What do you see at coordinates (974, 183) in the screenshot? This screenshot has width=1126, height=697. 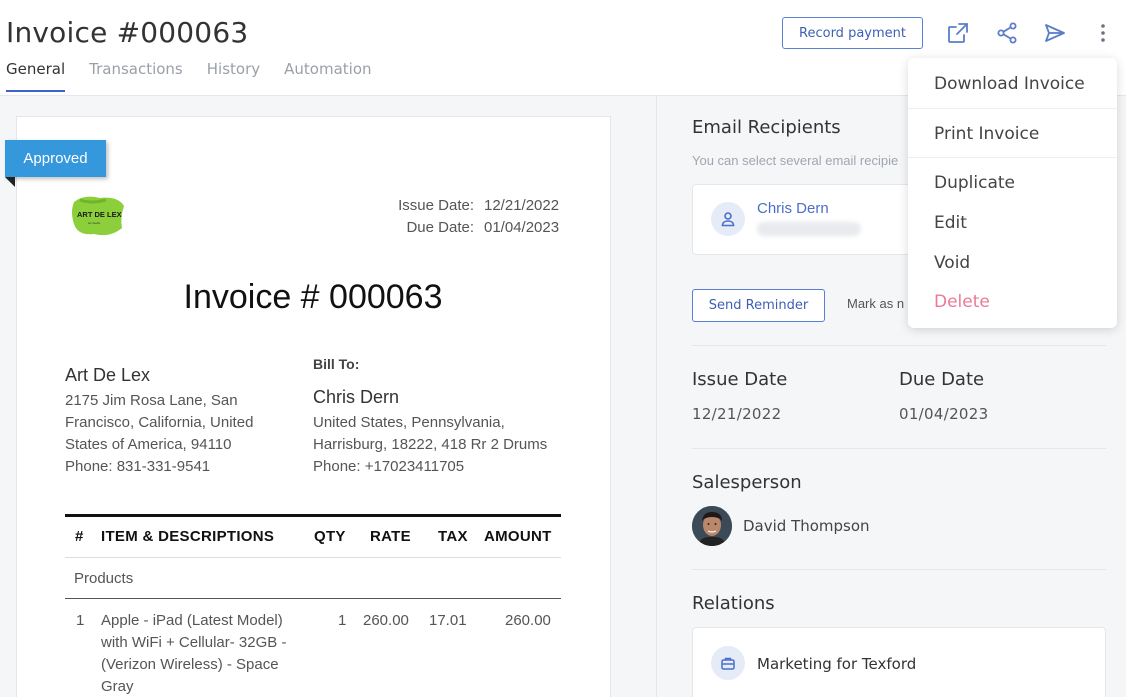 I see `menu-item-duplicate: Duplicate` at bounding box center [974, 183].